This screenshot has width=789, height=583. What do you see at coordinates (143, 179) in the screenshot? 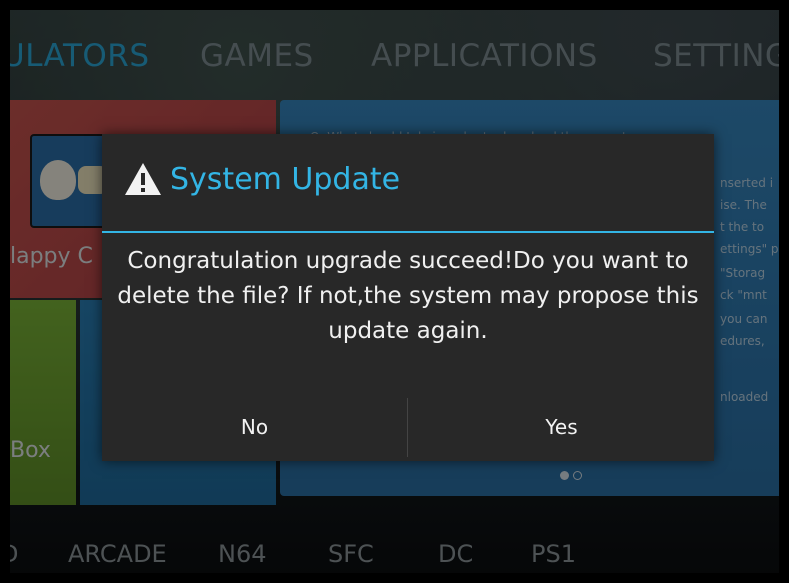
I see `warning-icon` at bounding box center [143, 179].